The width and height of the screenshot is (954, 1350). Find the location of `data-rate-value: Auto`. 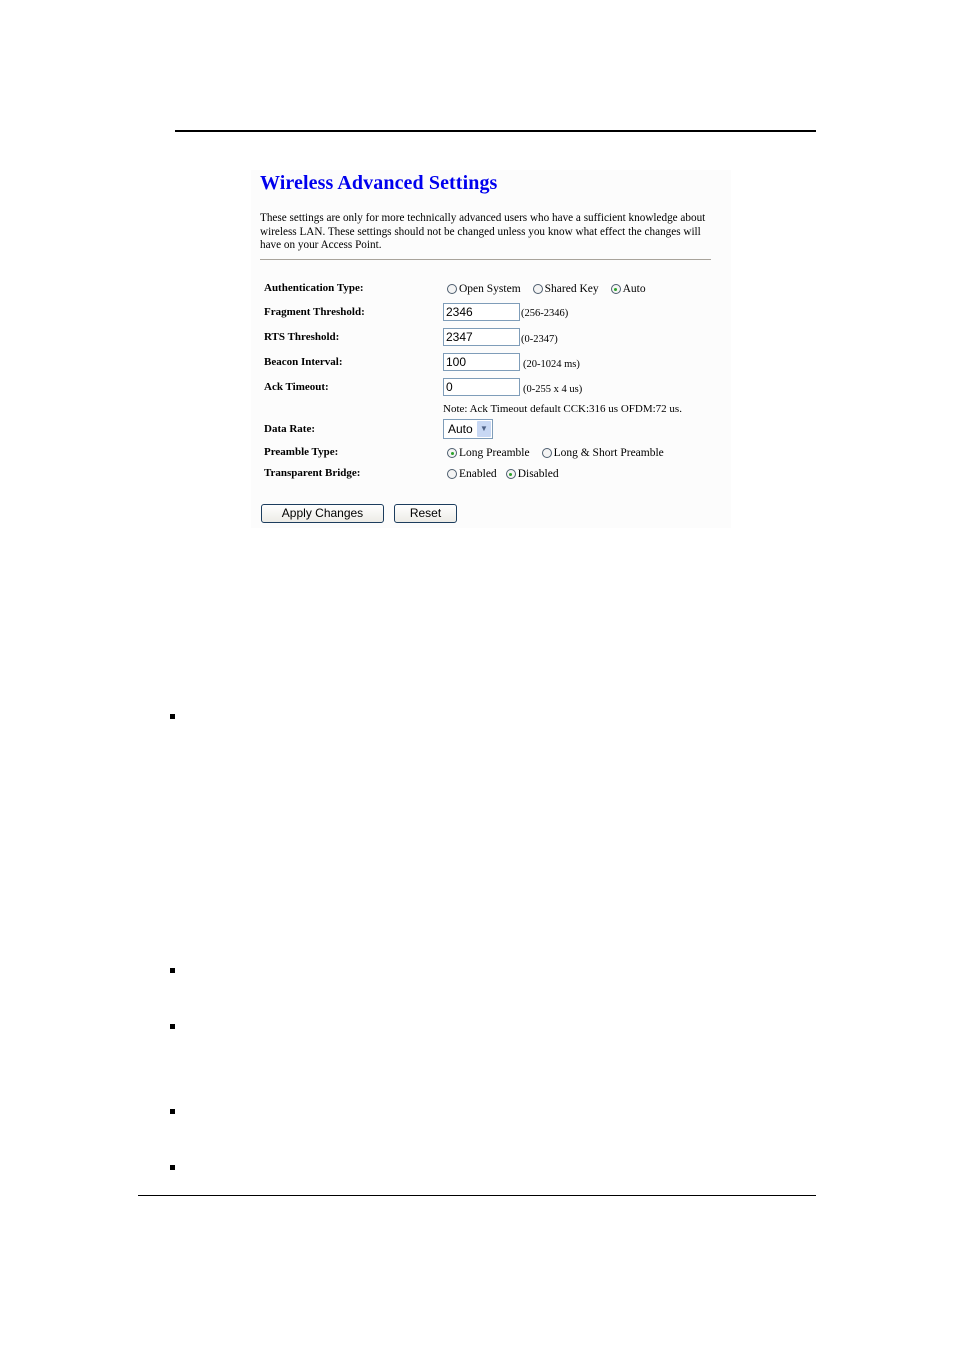

data-rate-value: Auto is located at coordinates (460, 429).